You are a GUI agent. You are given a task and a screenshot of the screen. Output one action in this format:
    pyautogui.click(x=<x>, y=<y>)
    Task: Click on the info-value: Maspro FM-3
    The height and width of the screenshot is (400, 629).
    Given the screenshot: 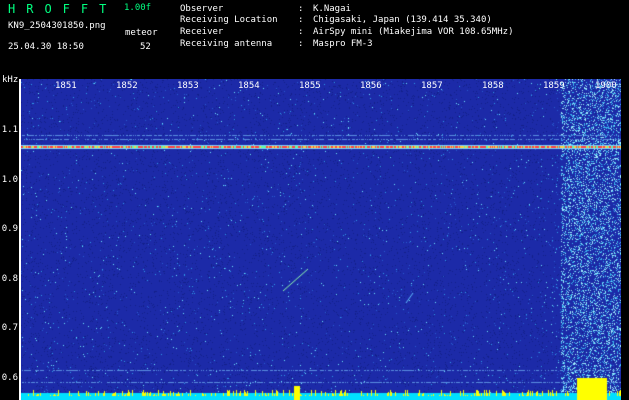 What is the action you would take?
    pyautogui.click(x=343, y=44)
    